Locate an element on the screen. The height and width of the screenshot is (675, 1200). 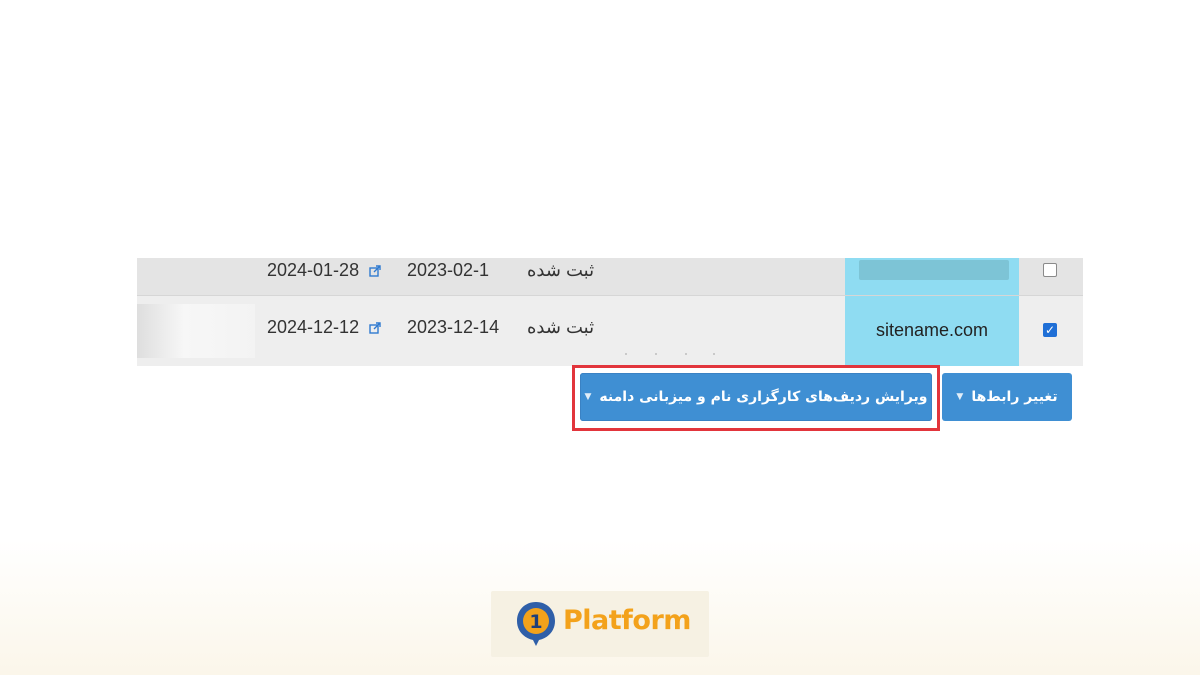
redacted-cell is located at coordinates (196, 331).